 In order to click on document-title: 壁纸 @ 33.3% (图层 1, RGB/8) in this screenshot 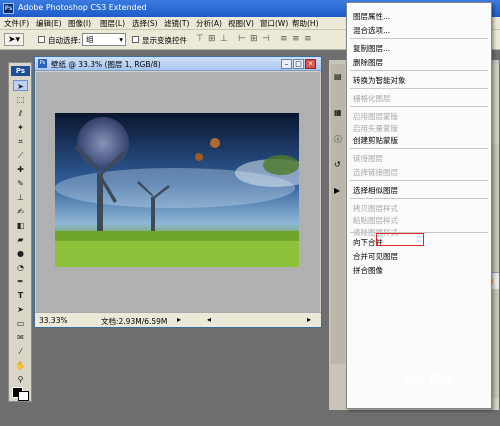, I will do `click(106, 64)`.